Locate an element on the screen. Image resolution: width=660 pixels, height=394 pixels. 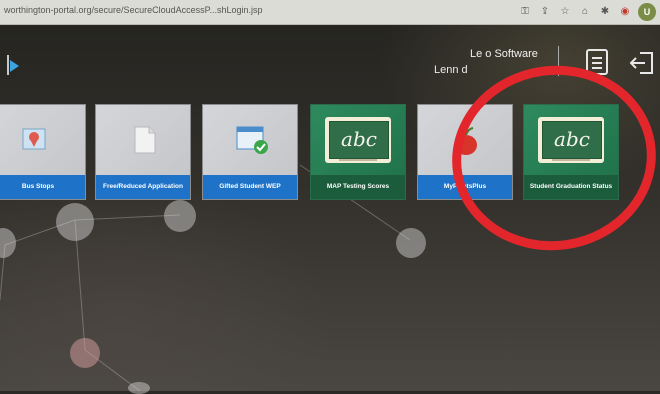
header-subtitle: Lenn d is located at coordinates (451, 70).